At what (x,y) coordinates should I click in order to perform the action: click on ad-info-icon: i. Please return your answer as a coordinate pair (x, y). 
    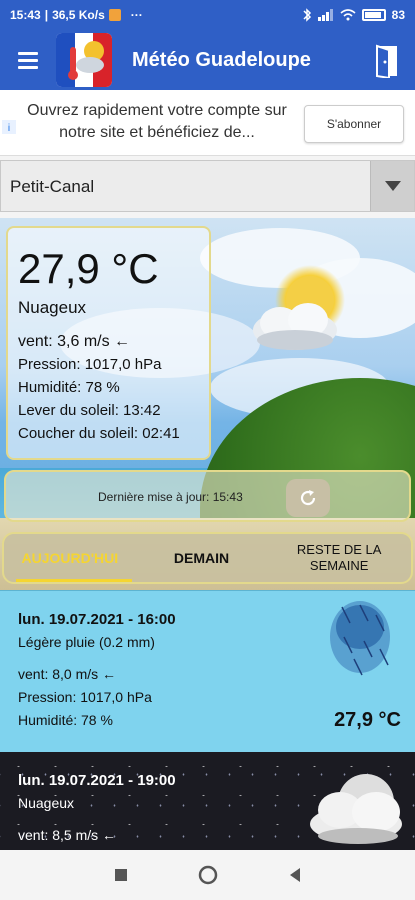
    Looking at the image, I should click on (9, 127).